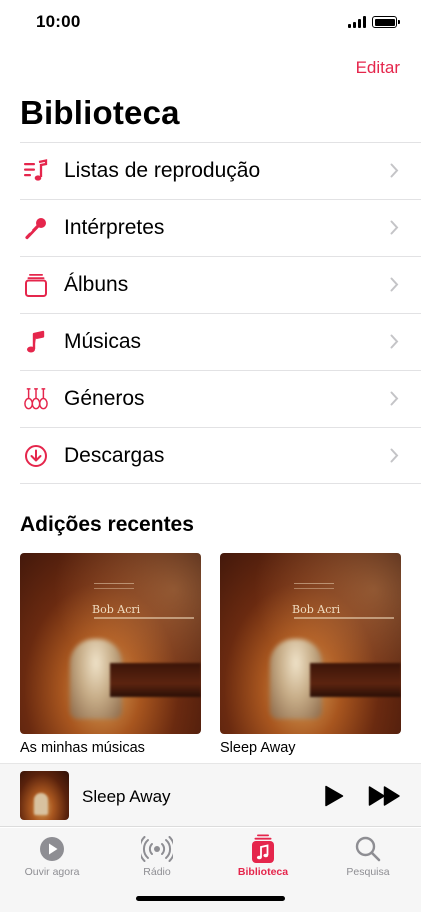 This screenshot has width=421, height=912. I want to click on tab-listen-now: Ouvir agora, so click(52, 856).